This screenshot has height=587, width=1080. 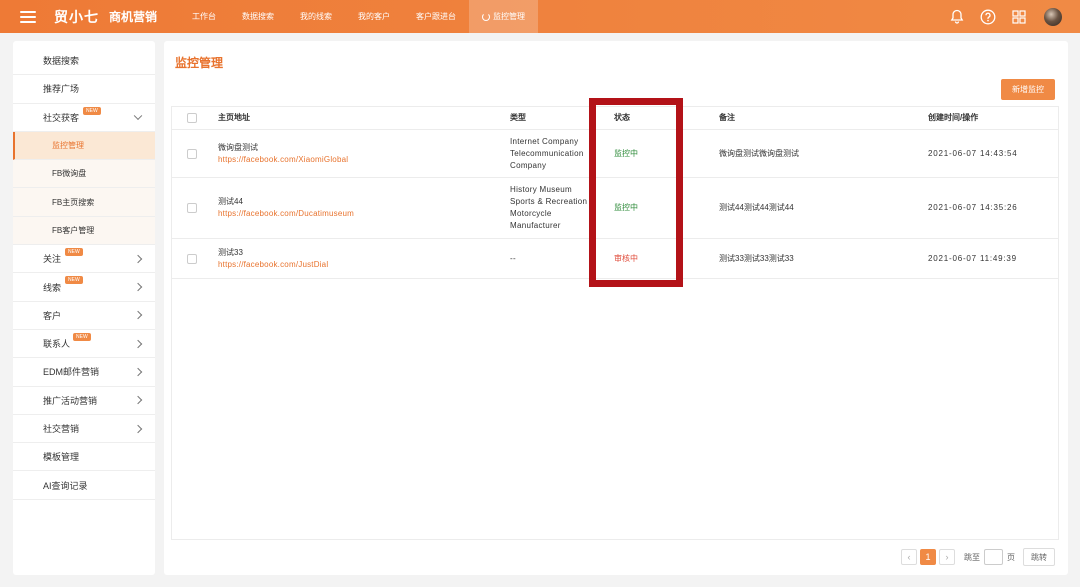 I want to click on sidebar-item-label: 监控管理, so click(x=68, y=146).